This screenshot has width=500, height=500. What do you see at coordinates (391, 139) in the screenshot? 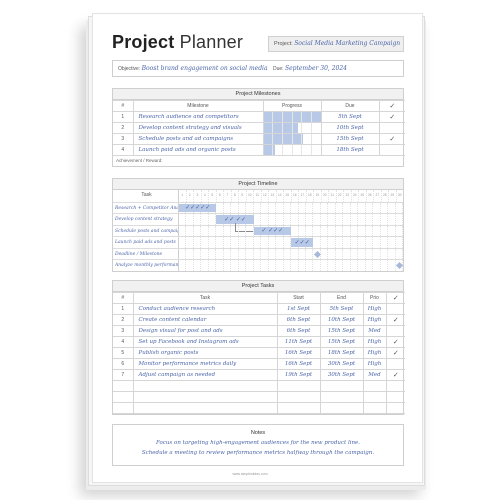
I see `milestone-check: ✓` at bounding box center [391, 139].